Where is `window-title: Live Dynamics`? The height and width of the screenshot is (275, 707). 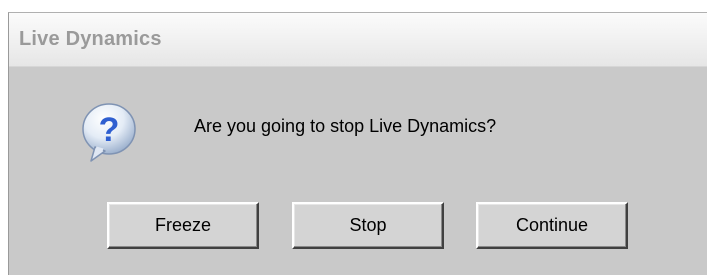 window-title: Live Dynamics is located at coordinates (90, 39).